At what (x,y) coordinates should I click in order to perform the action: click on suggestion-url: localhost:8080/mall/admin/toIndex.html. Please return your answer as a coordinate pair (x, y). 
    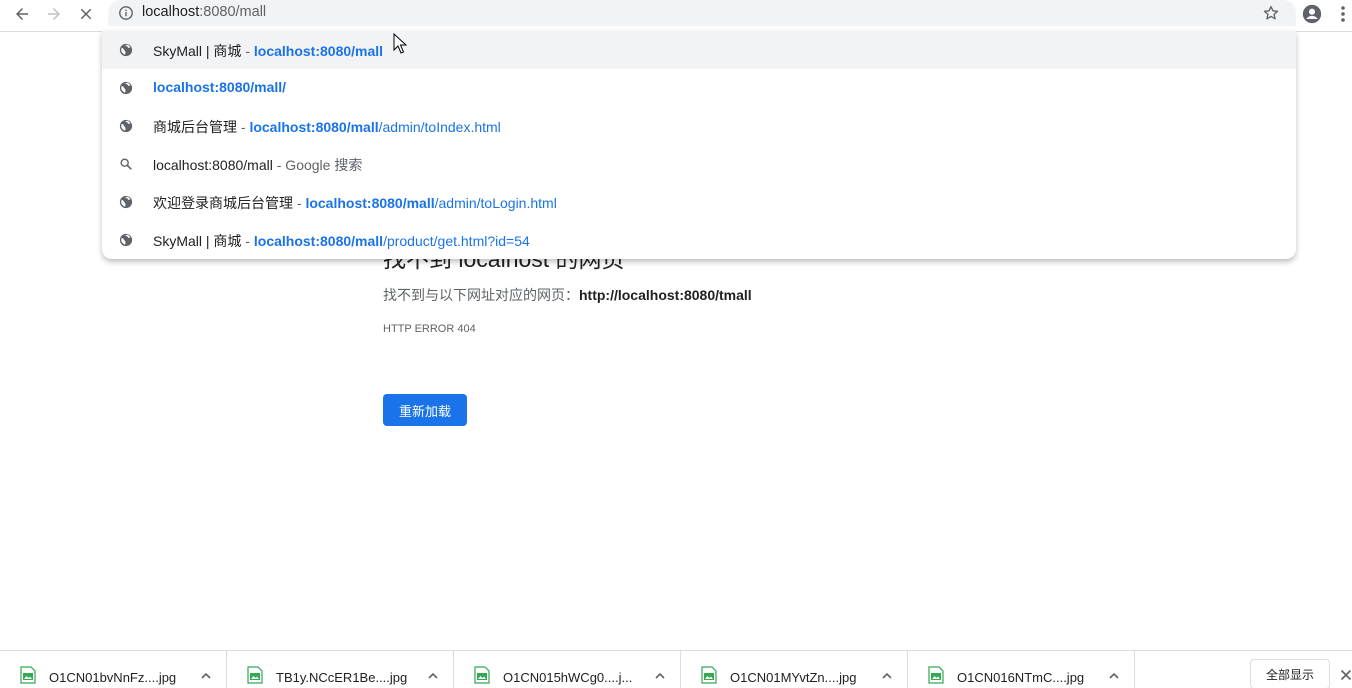
    Looking at the image, I should click on (374, 127).